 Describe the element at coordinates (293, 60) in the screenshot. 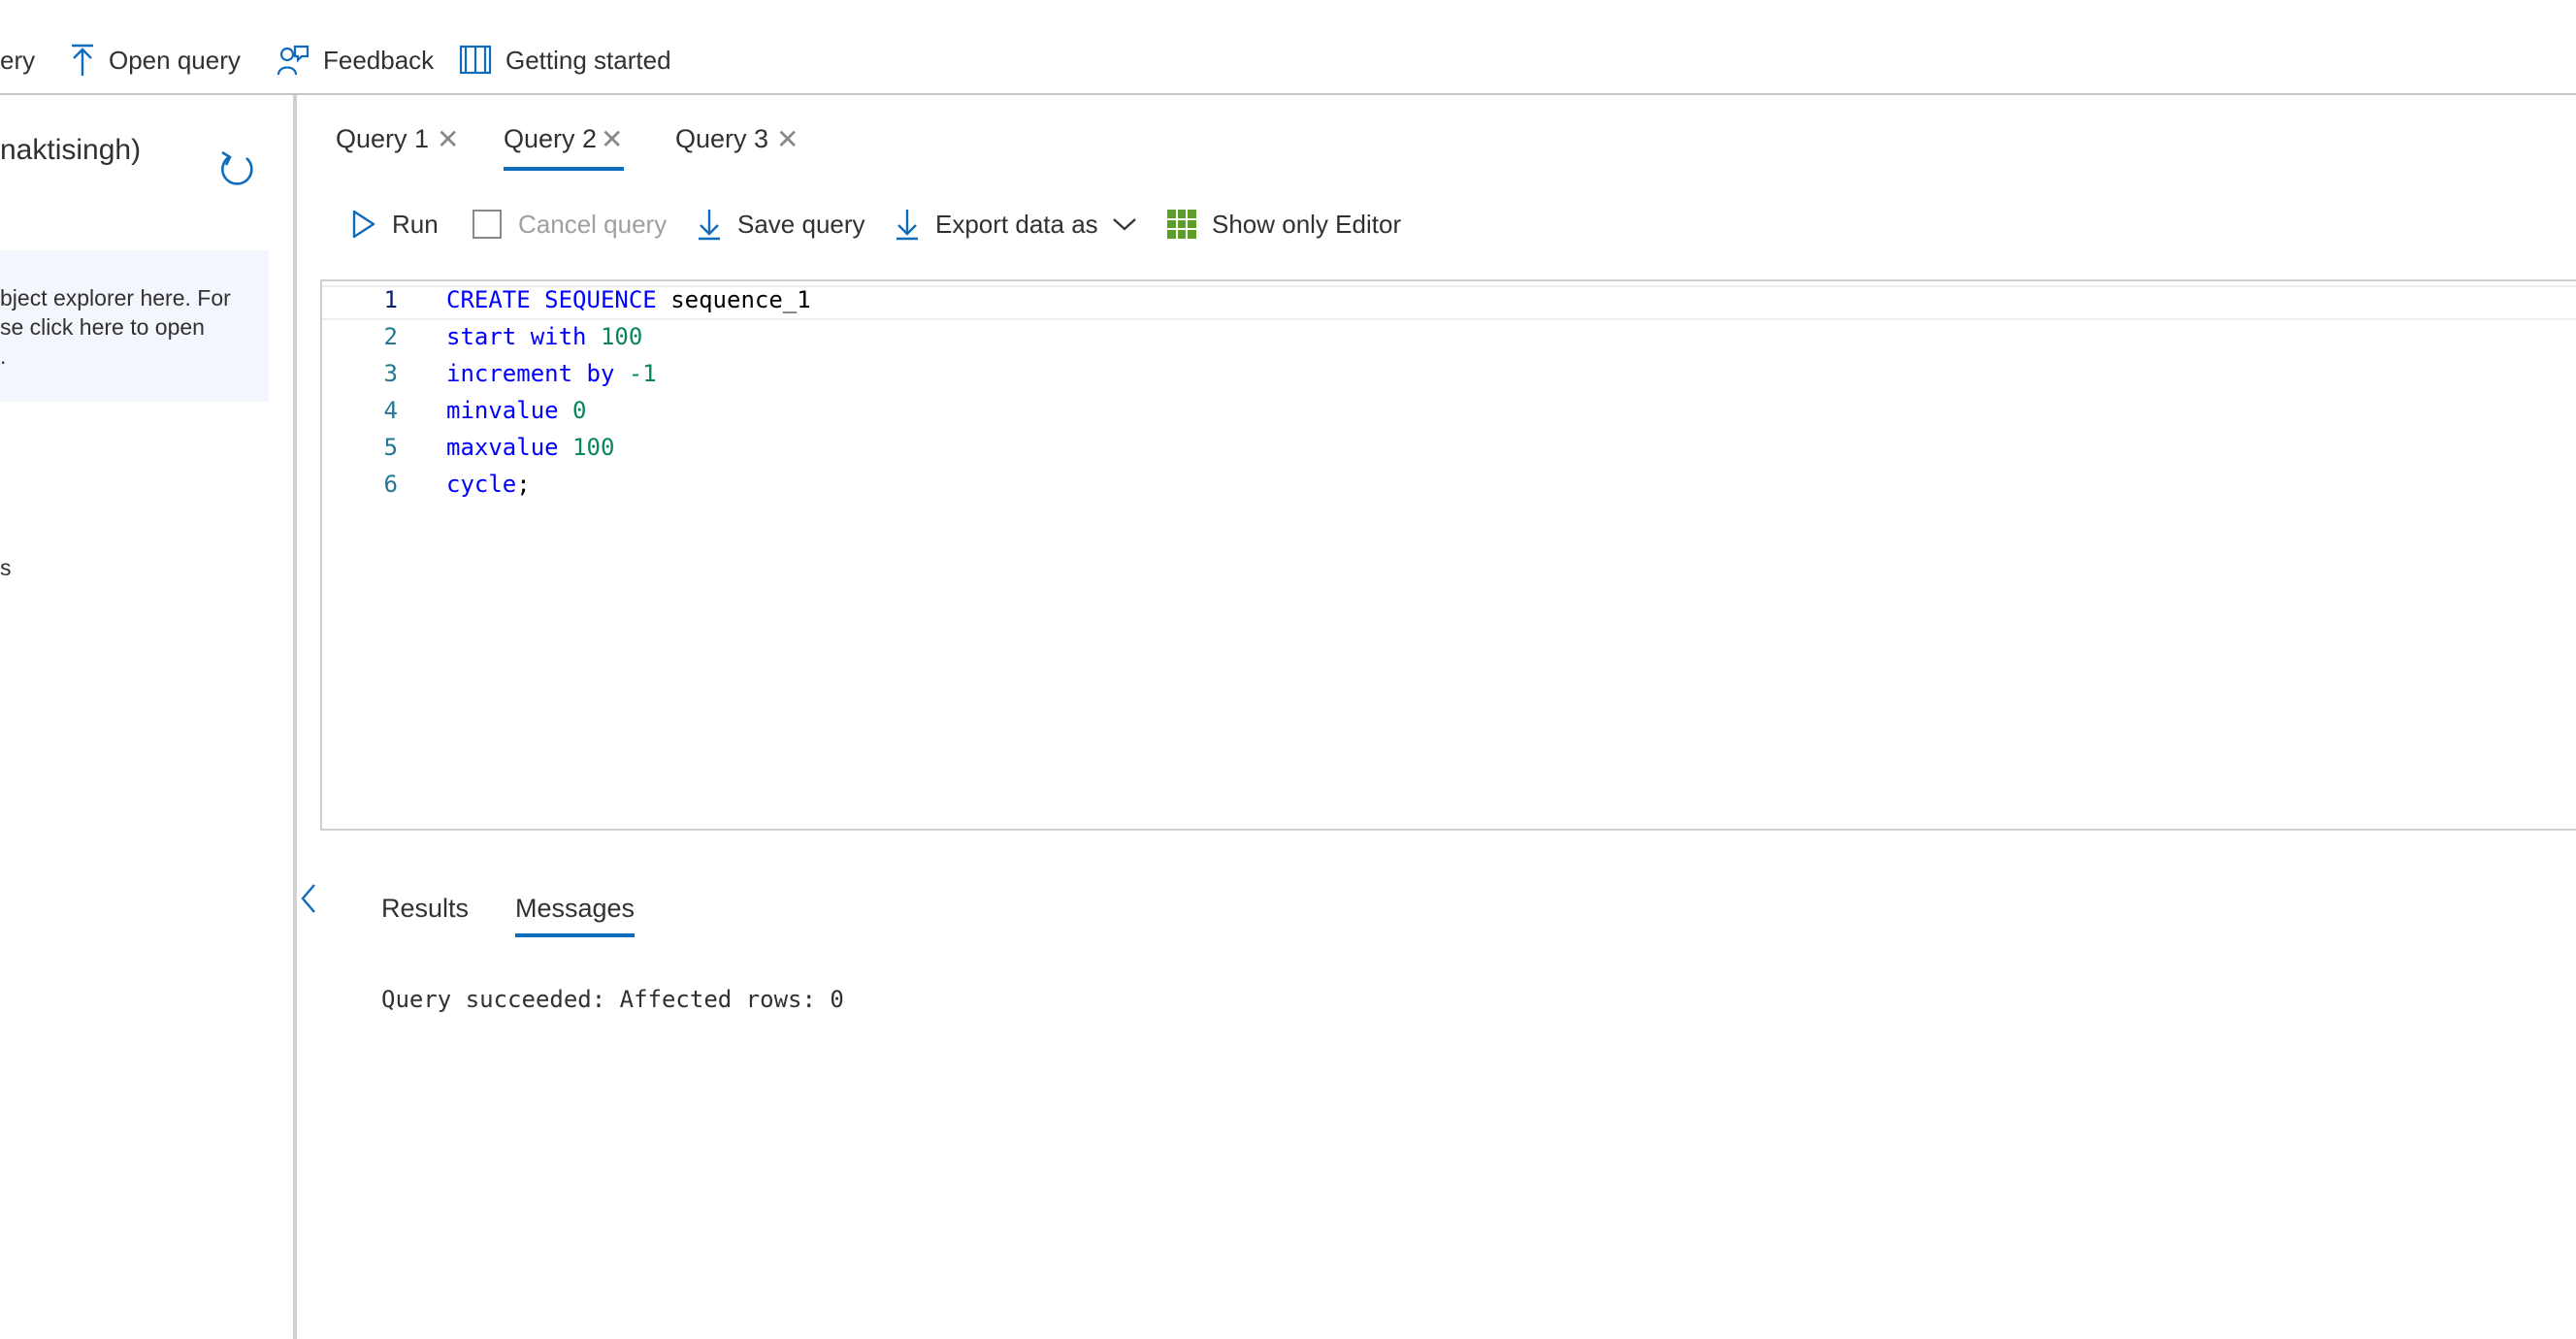

I see `feedback-person-icon` at that location.